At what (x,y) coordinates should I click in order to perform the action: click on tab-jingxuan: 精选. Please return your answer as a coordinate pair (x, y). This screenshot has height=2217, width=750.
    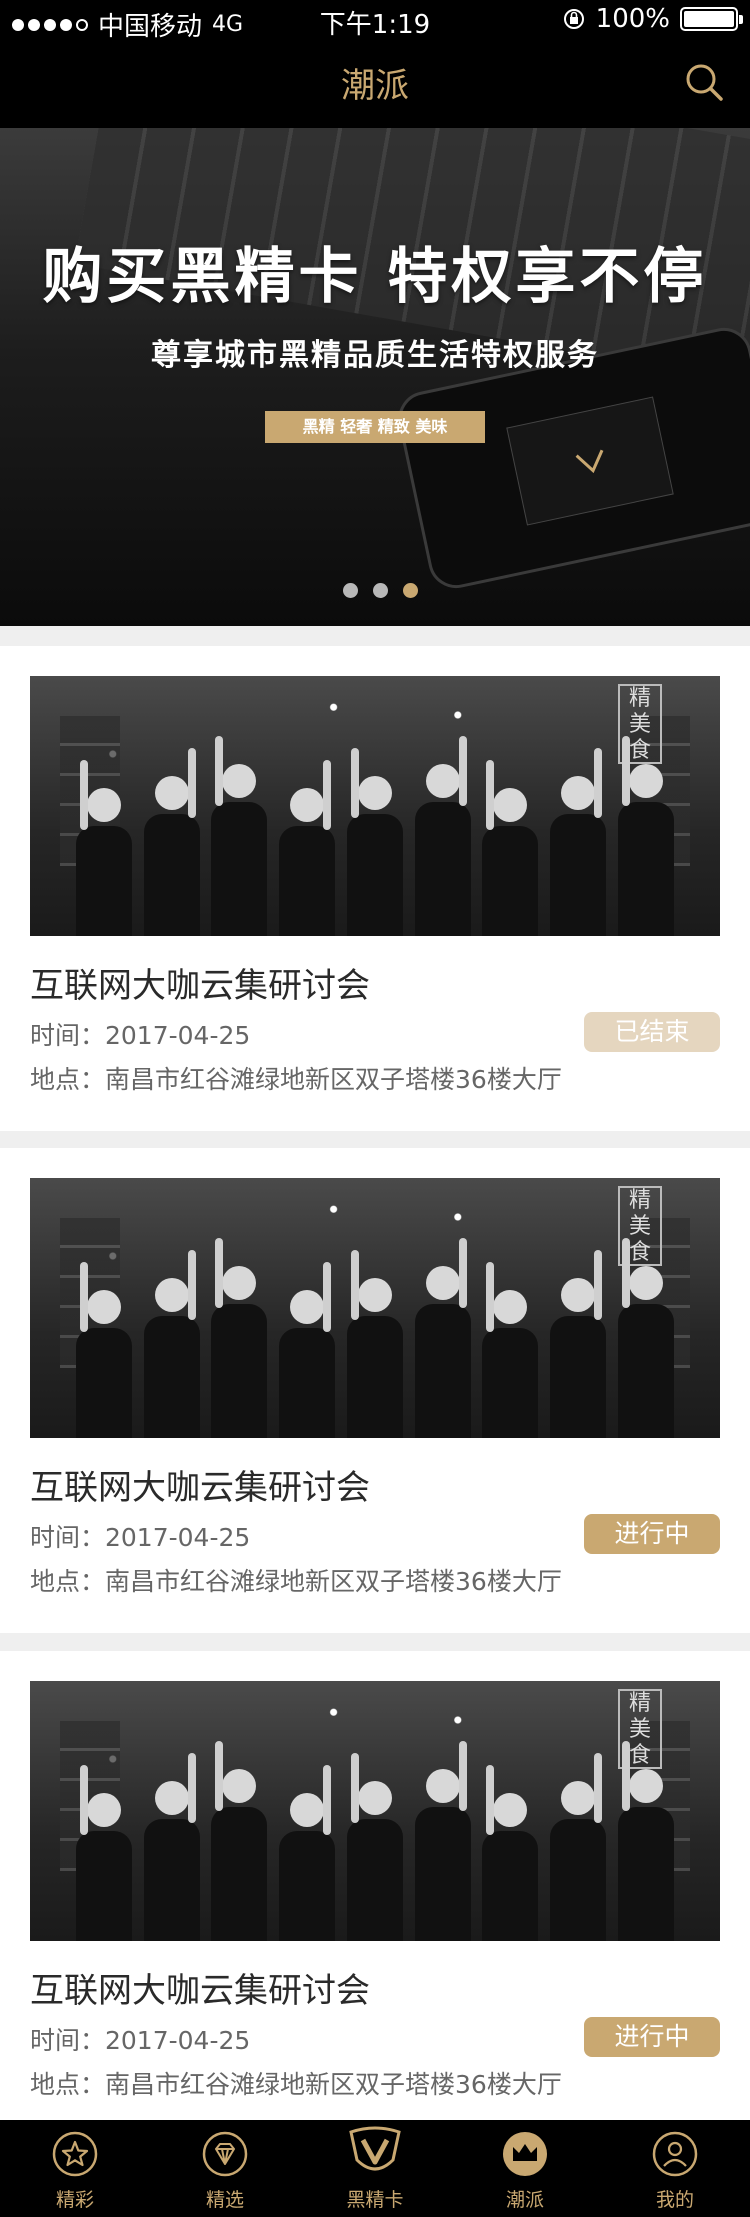
    Looking at the image, I should click on (225, 2168).